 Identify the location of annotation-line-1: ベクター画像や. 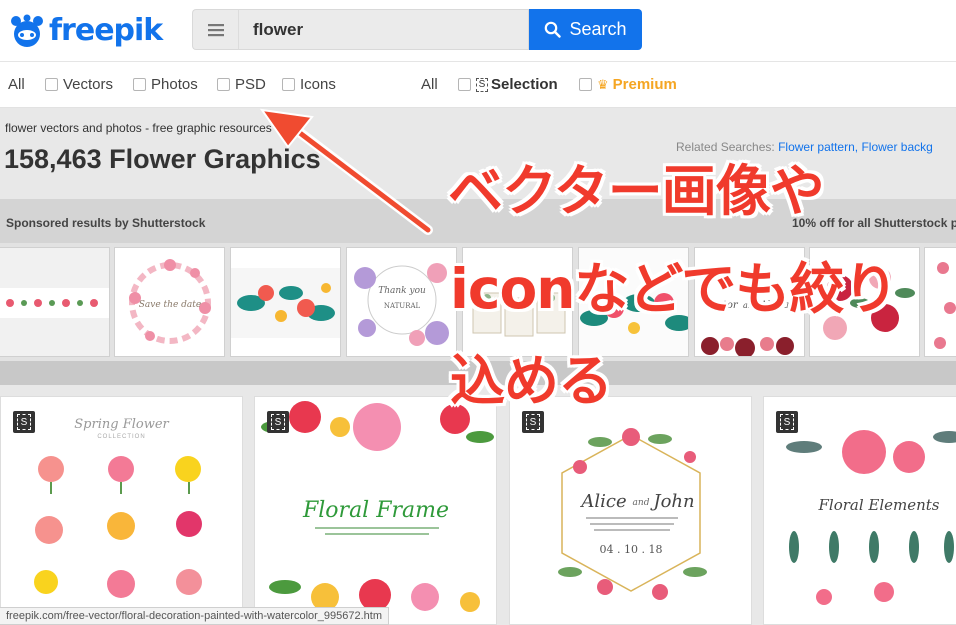
(636, 191).